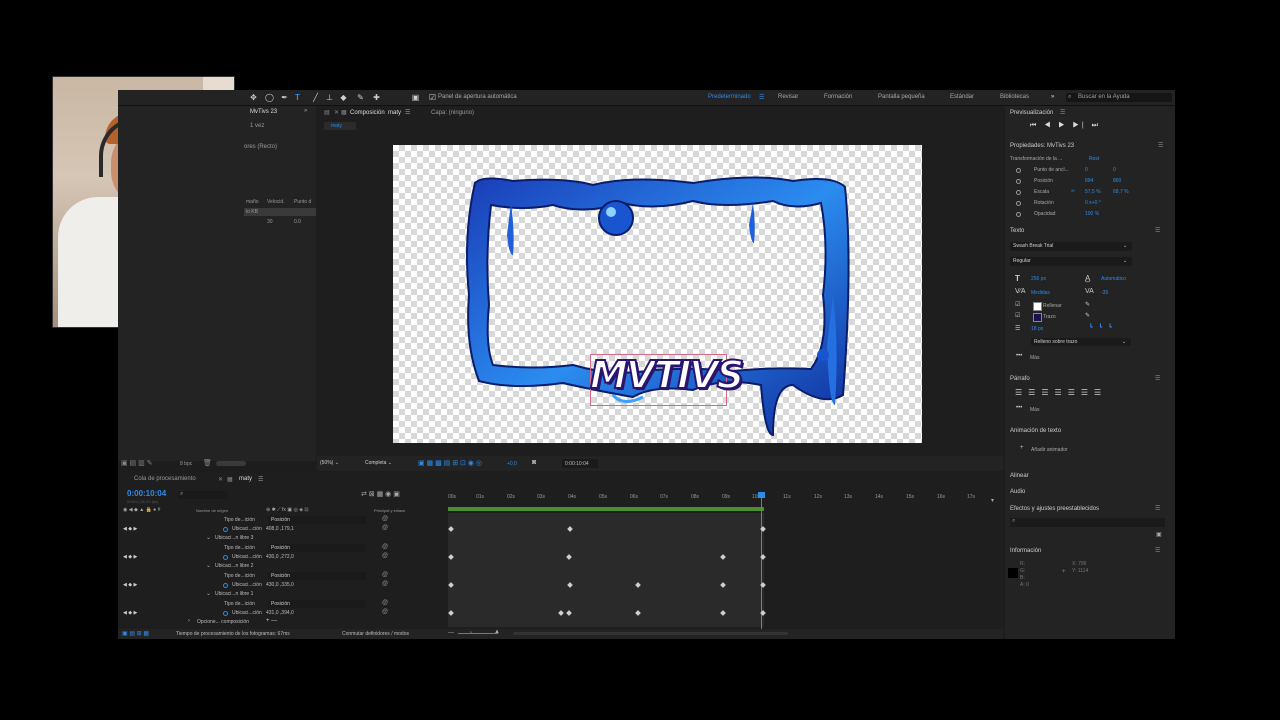 The width and height of the screenshot is (1280, 720). What do you see at coordinates (407, 112) in the screenshot?
I see `comp-tab-menu-icon: ☰` at bounding box center [407, 112].